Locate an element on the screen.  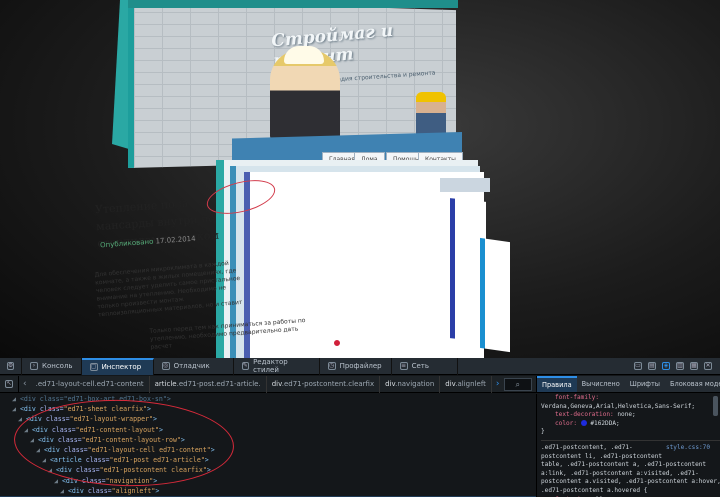
css-declaration: font-family: is located at coordinates (630, 398).